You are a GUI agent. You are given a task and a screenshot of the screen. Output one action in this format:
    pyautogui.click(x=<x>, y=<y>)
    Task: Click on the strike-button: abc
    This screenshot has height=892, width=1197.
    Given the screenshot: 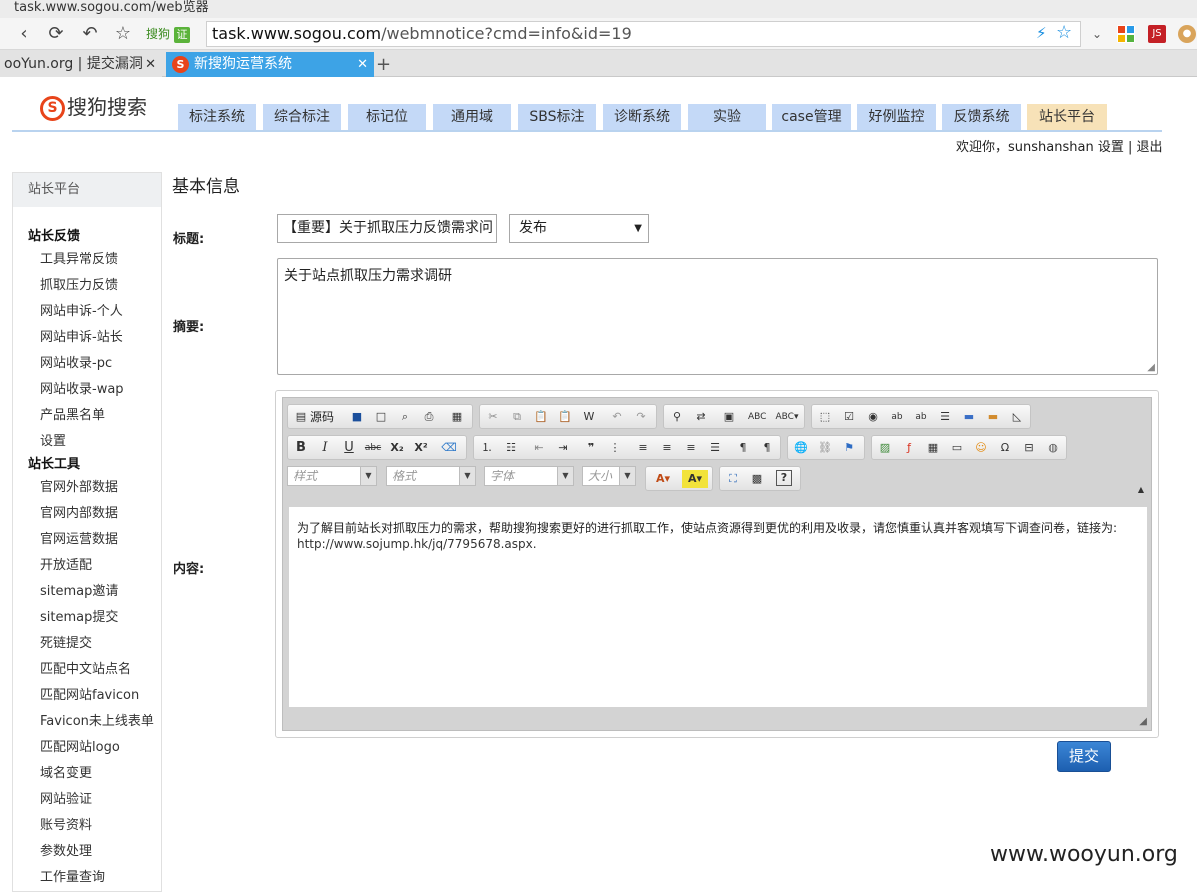 What is the action you would take?
    pyautogui.click(x=373, y=448)
    